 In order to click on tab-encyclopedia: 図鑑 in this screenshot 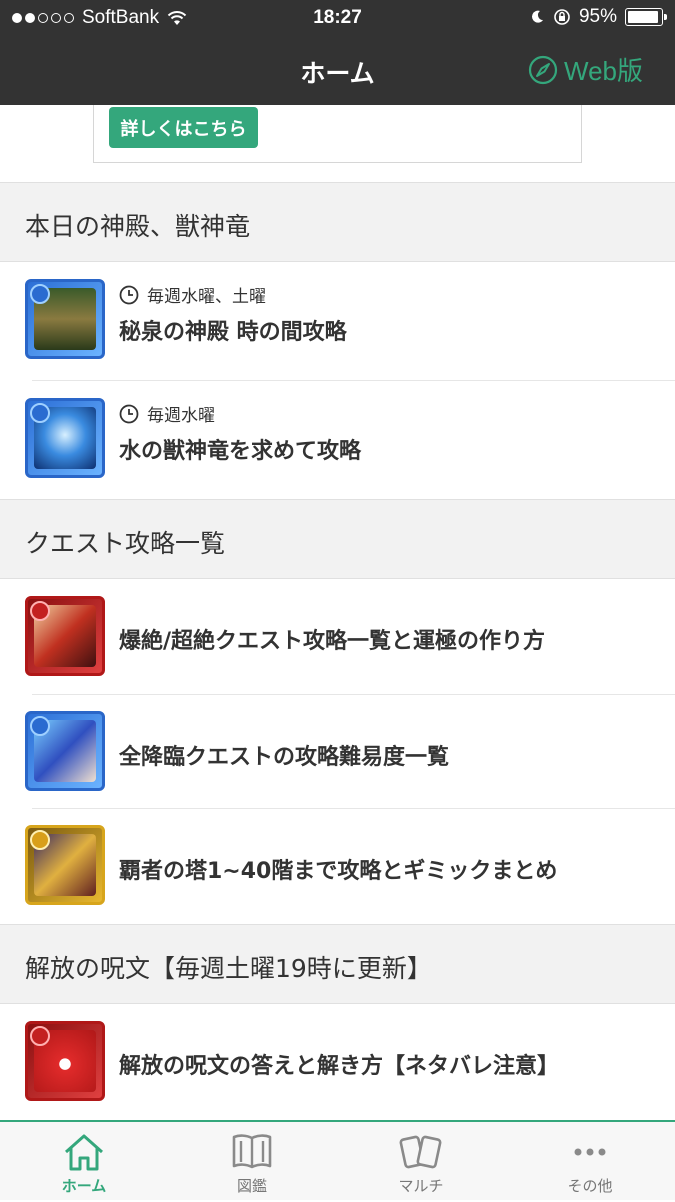, I will do `click(252, 1162)`.